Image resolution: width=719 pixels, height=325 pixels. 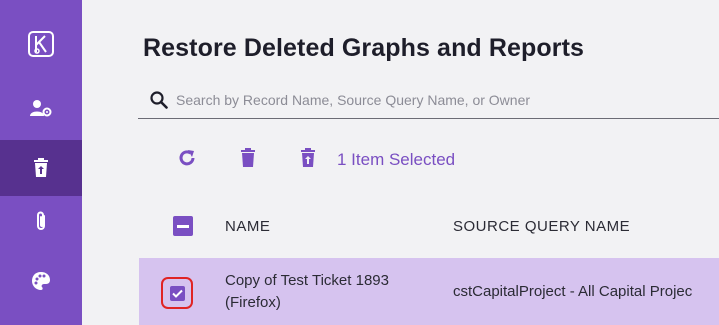 I want to click on select-all-checkbox, so click(x=183, y=226).